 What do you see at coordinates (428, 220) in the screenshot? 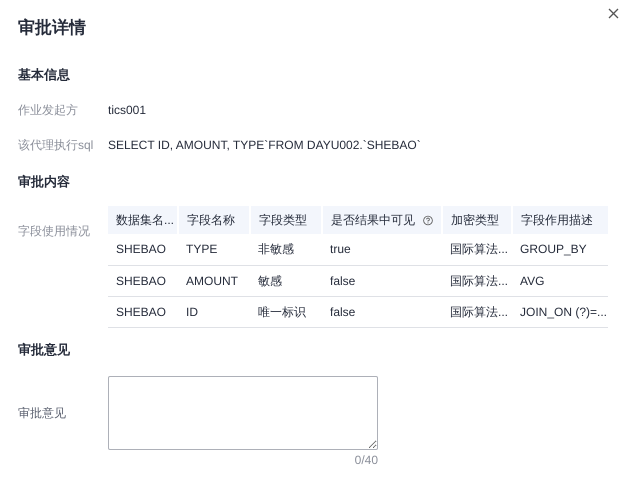
I see `help-icon` at bounding box center [428, 220].